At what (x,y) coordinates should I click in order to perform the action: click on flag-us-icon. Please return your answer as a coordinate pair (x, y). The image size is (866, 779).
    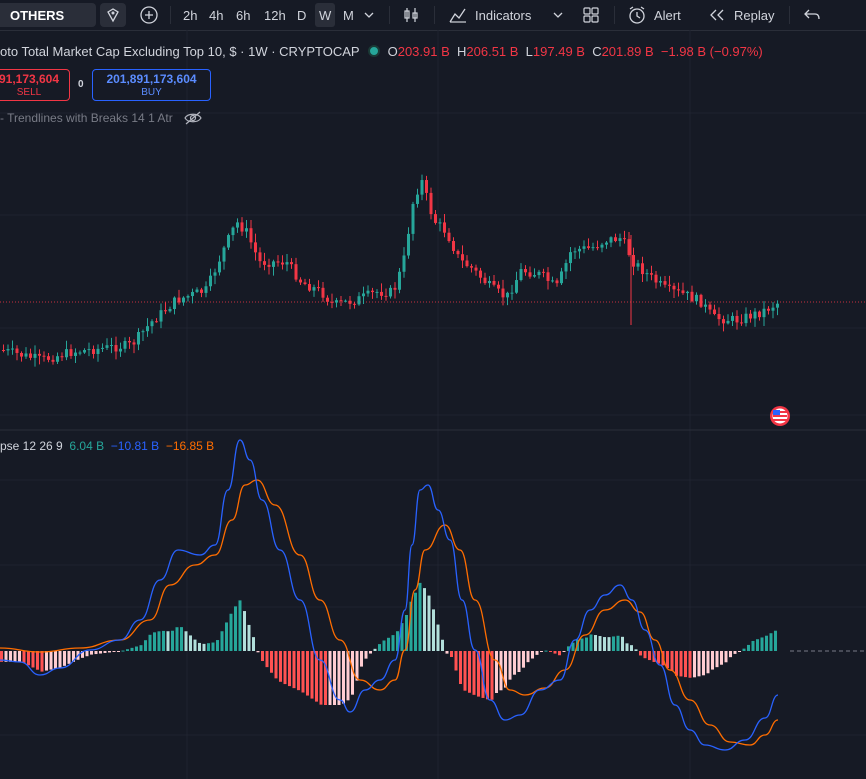
    Looking at the image, I should click on (780, 416).